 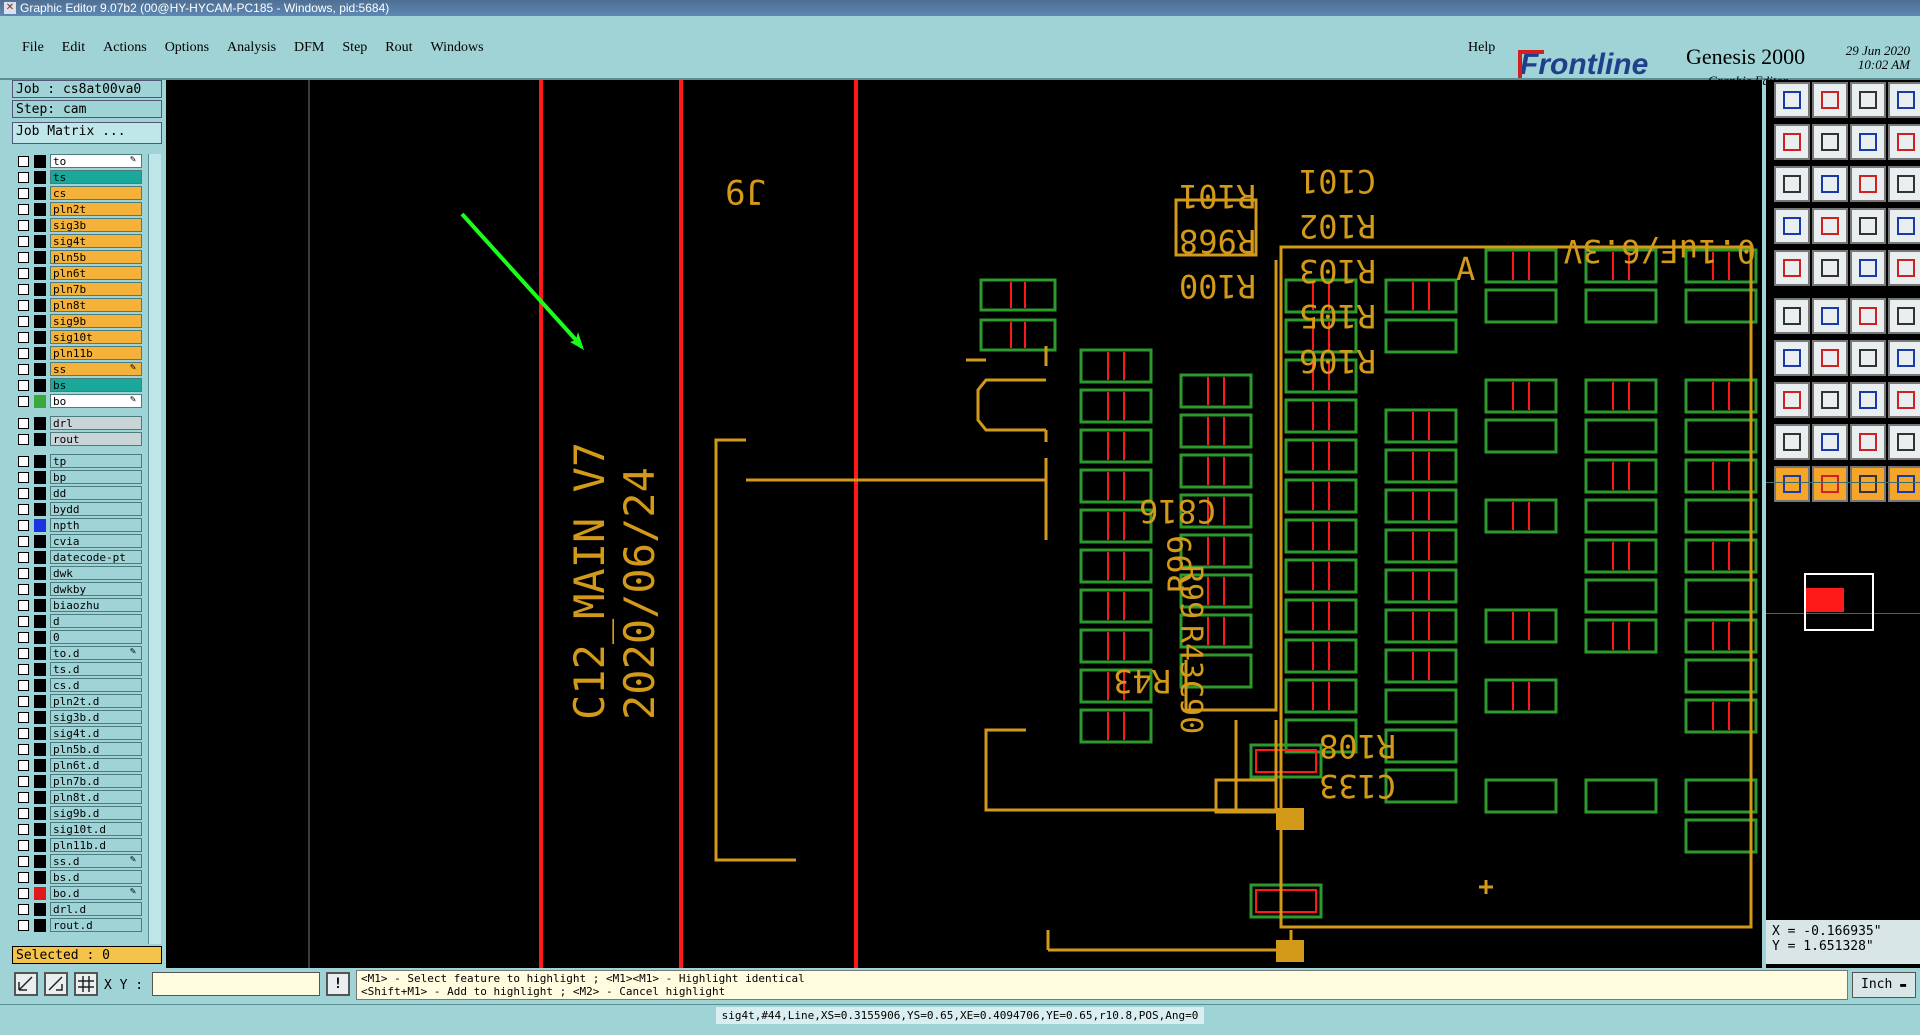 I want to click on layer-name: 0, so click(x=96, y=637).